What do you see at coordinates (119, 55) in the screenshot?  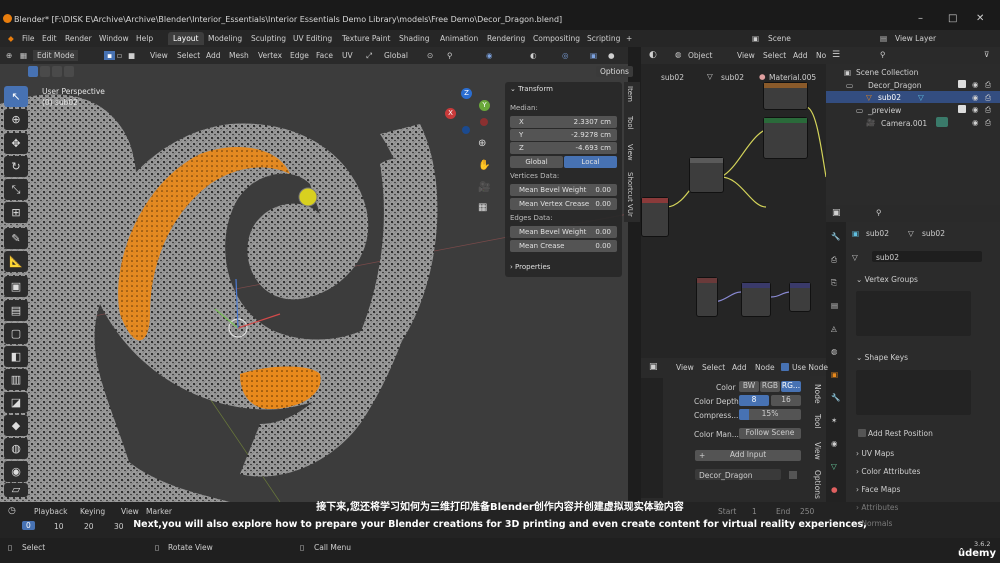 I see `edge-select-icon: ▫` at bounding box center [119, 55].